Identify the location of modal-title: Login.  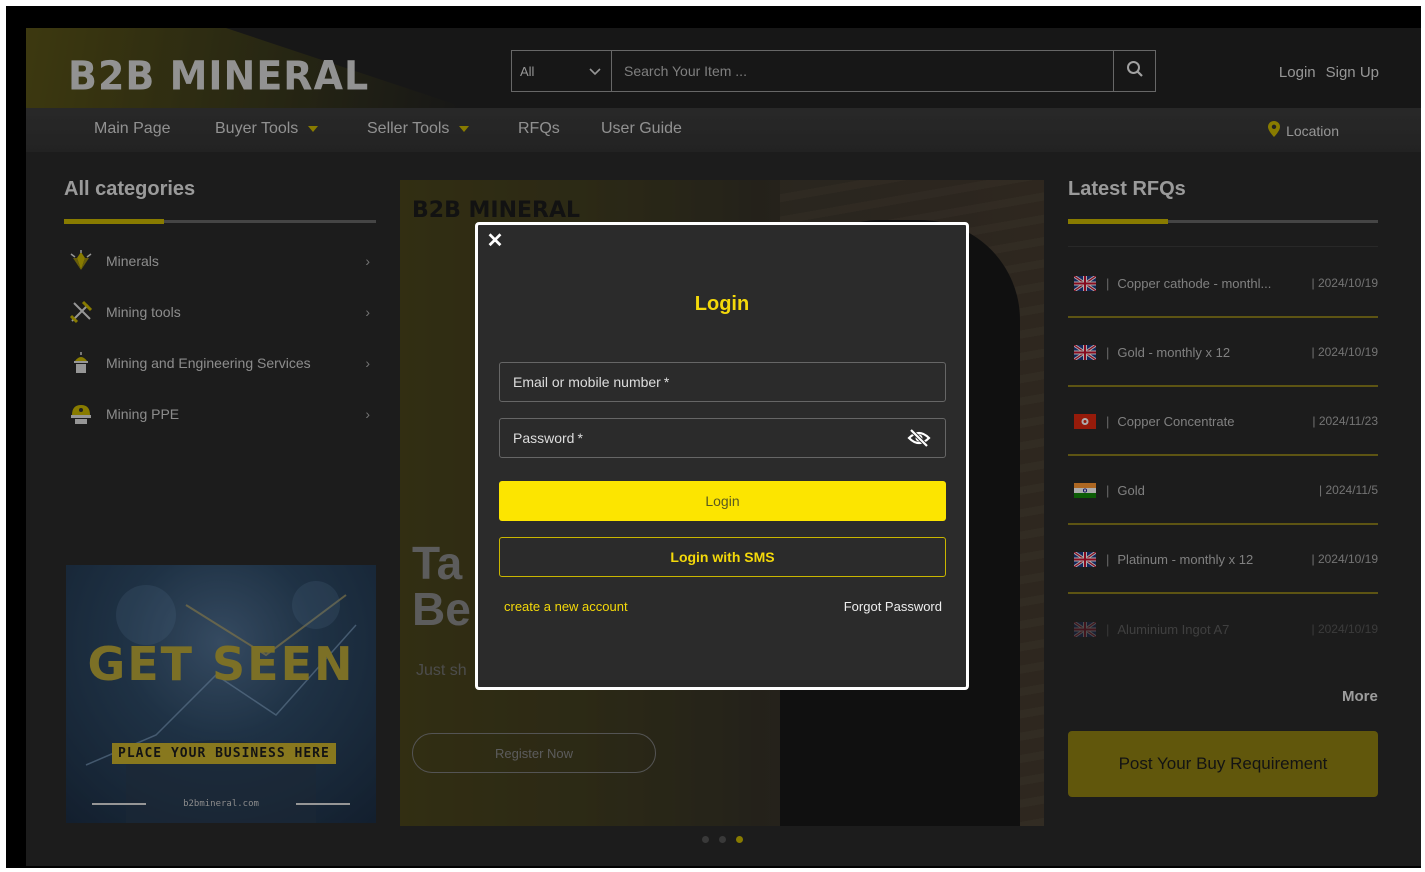
(722, 304).